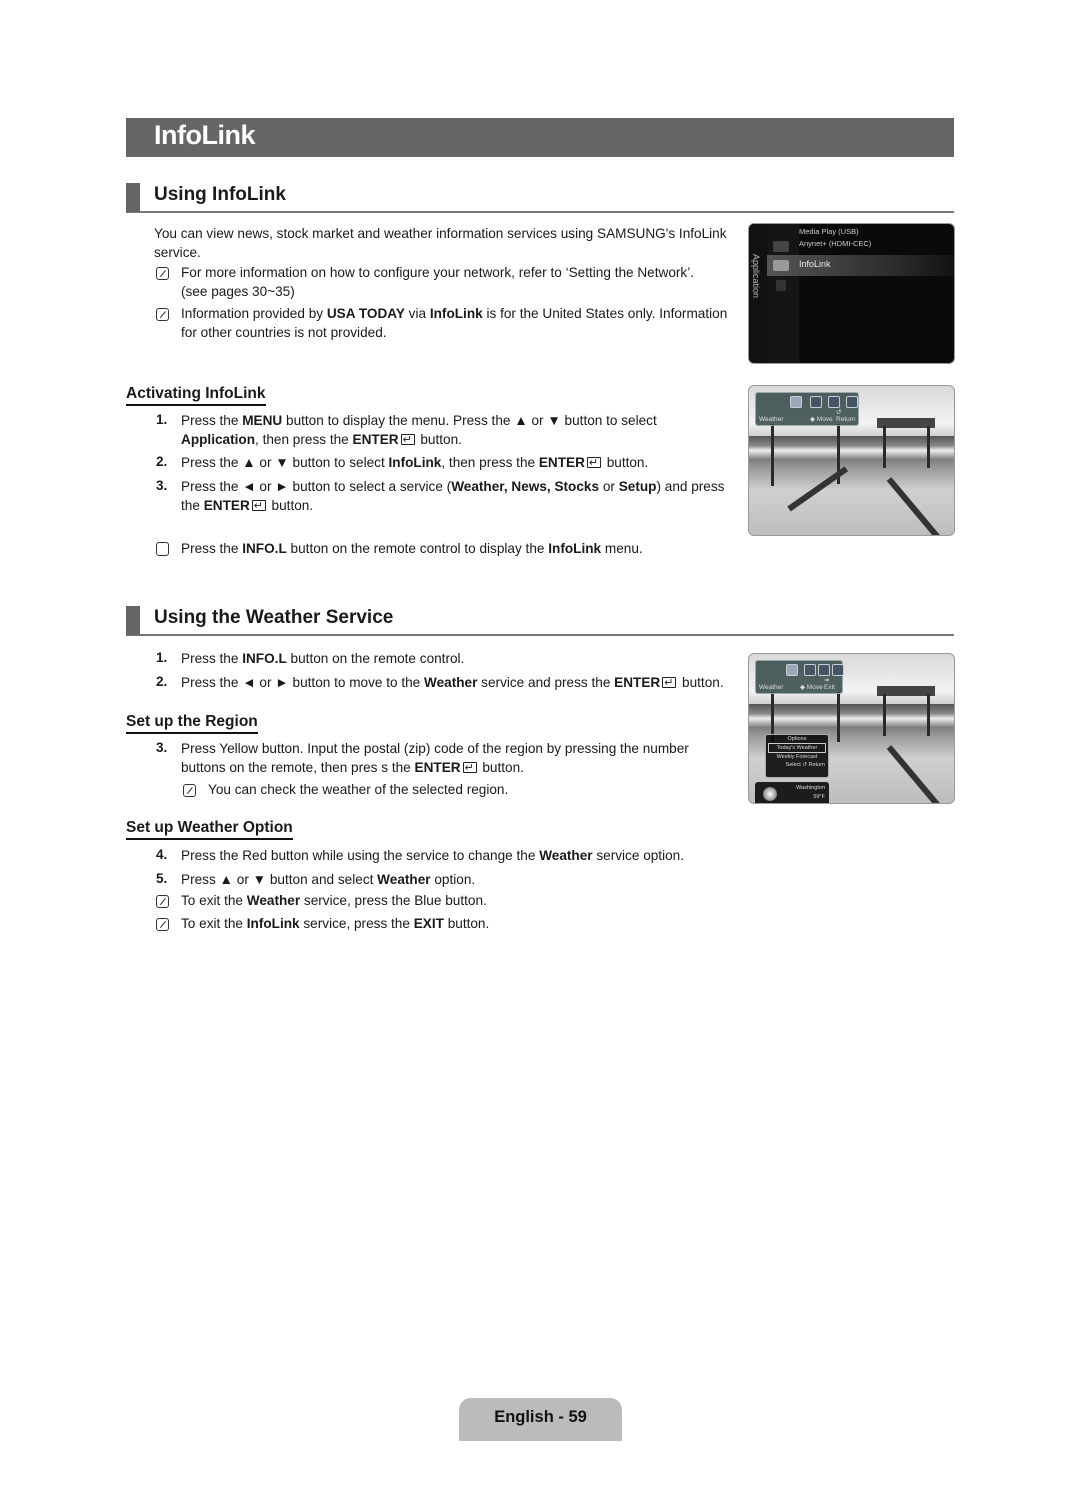 The image size is (1080, 1488). Describe the element at coordinates (196, 395) in the screenshot. I see `subheading-activating: Activating InfoLink` at that location.